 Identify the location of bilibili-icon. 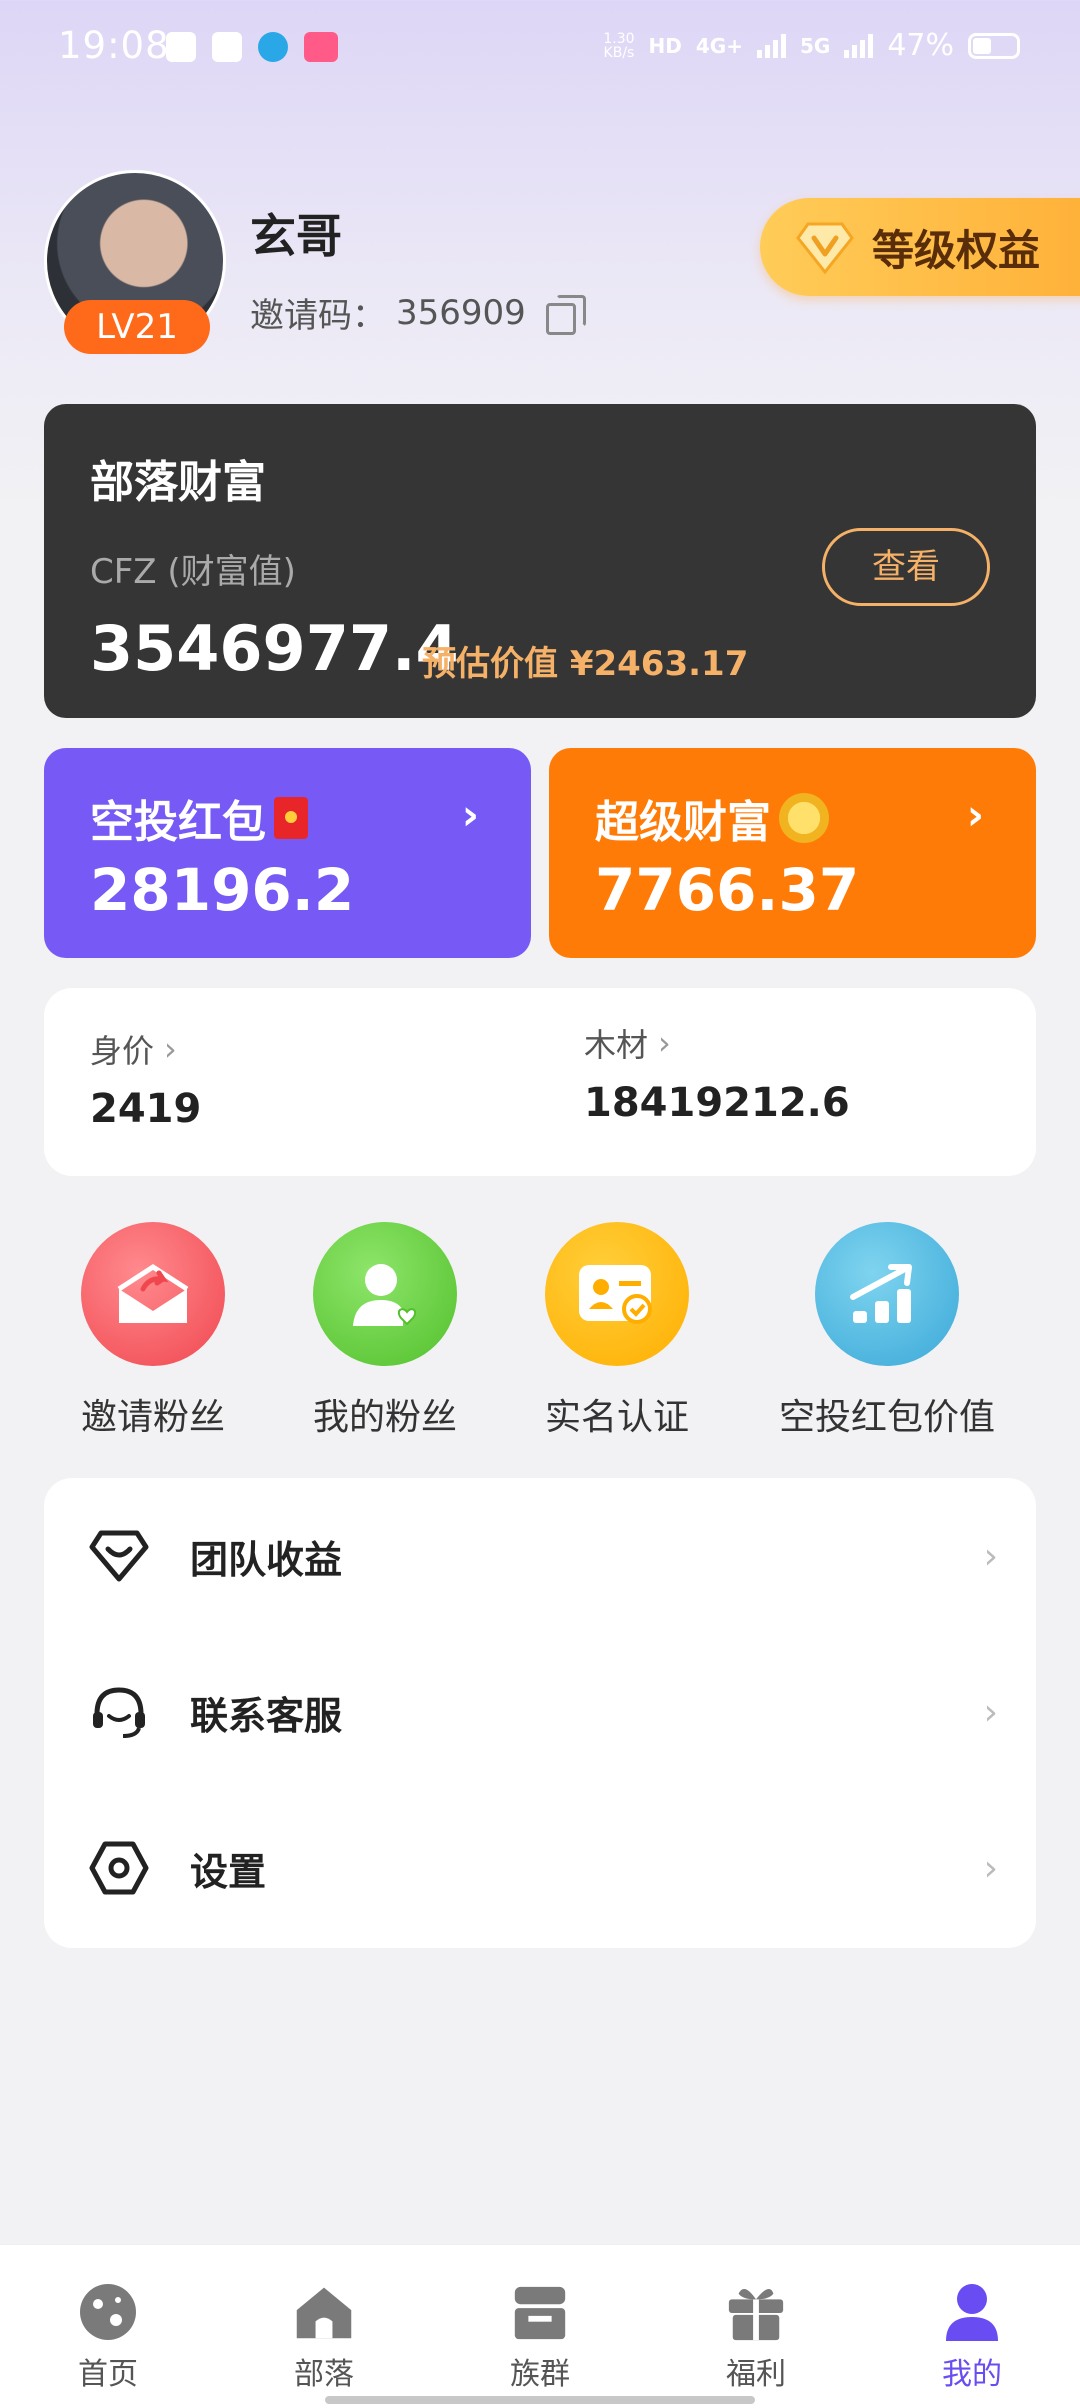
(321, 47).